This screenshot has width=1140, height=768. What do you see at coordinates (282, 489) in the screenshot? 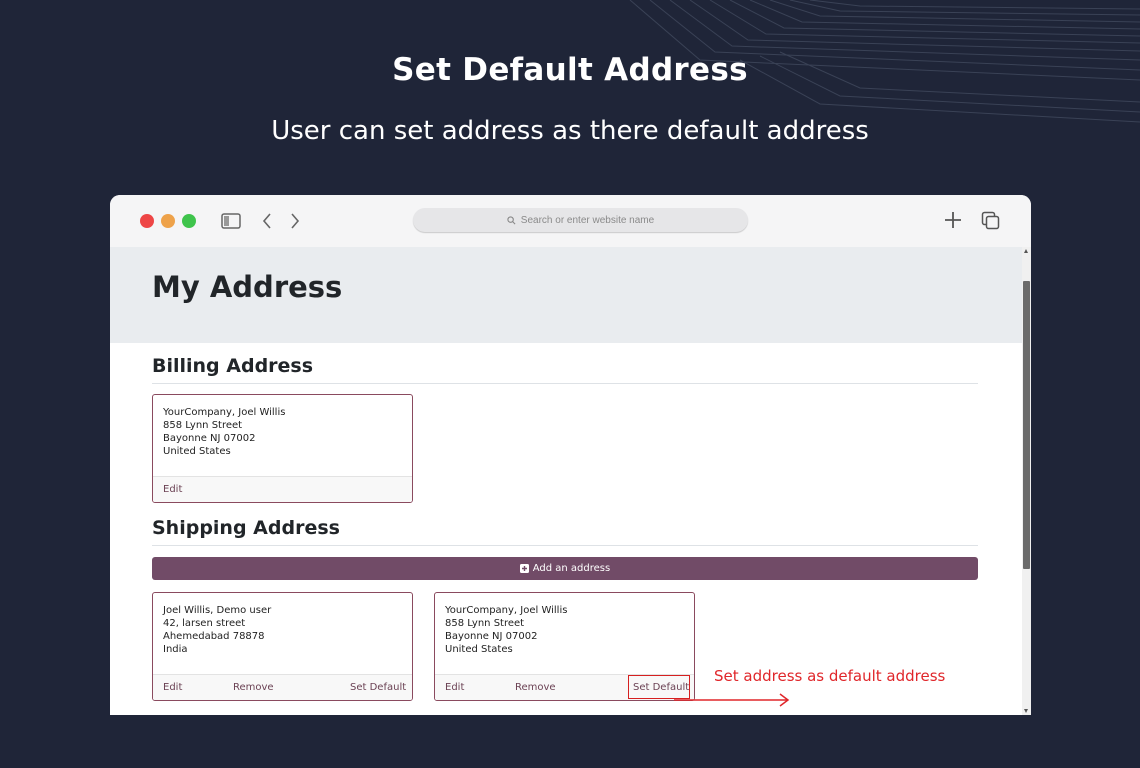
I see `card-footer: Edit` at bounding box center [282, 489].